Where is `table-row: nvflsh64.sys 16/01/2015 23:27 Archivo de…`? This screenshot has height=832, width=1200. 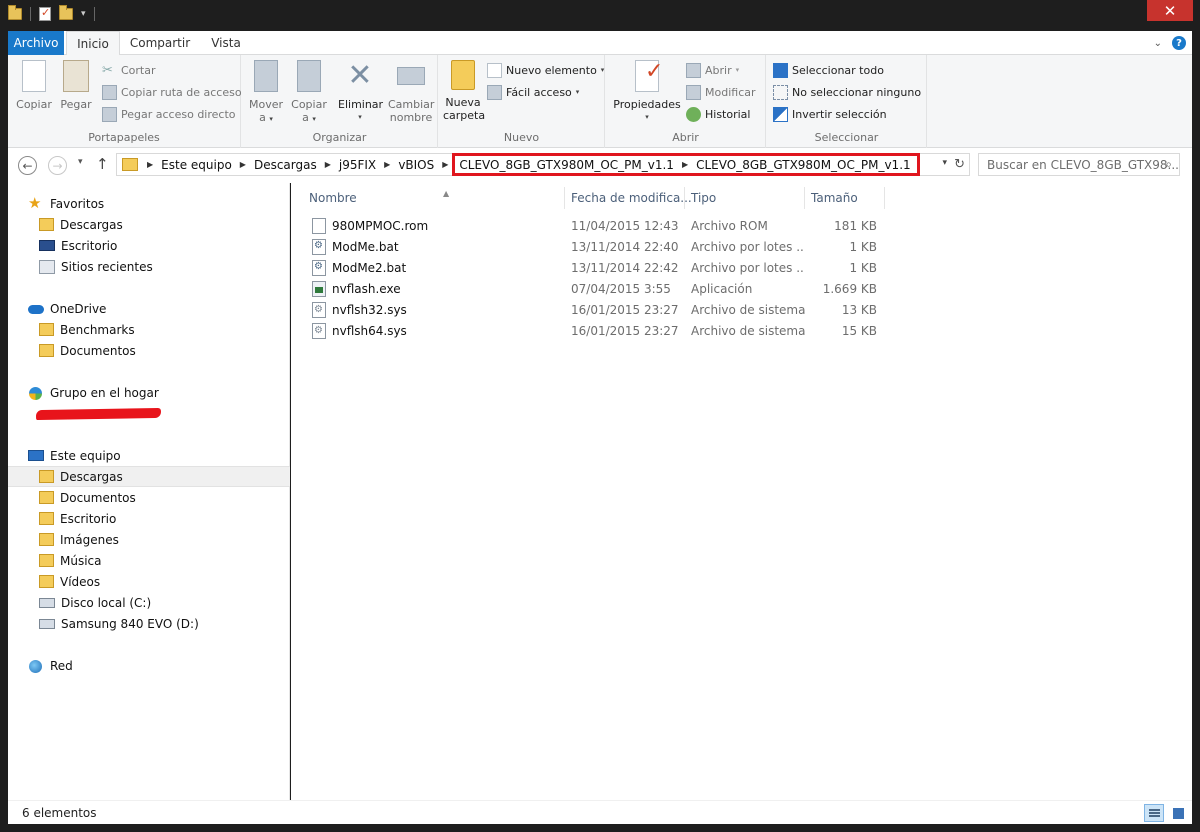
table-row: nvflsh64.sys 16/01/2015 23:27 Archivo de… is located at coordinates (595, 330).